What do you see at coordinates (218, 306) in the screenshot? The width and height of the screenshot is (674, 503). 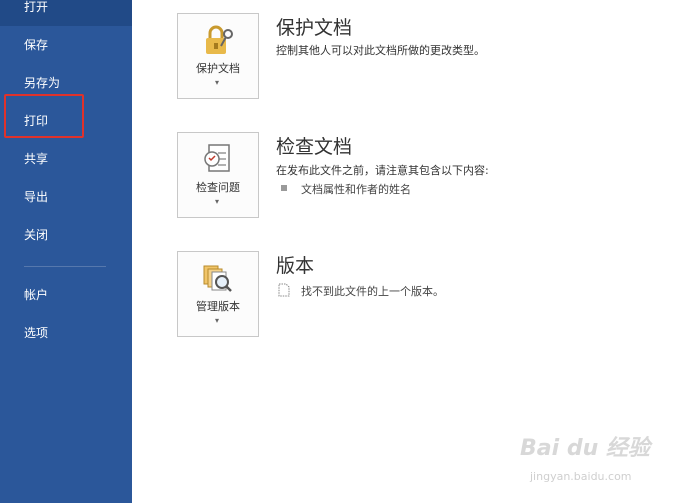 I see `manage-versions-label: 管理版本` at bounding box center [218, 306].